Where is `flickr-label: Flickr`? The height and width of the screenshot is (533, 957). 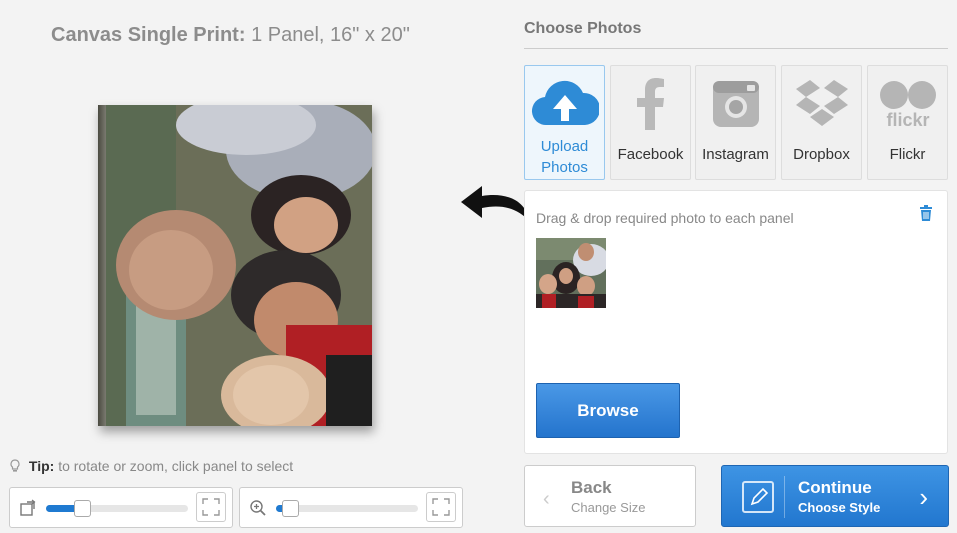 flickr-label: Flickr is located at coordinates (907, 154).